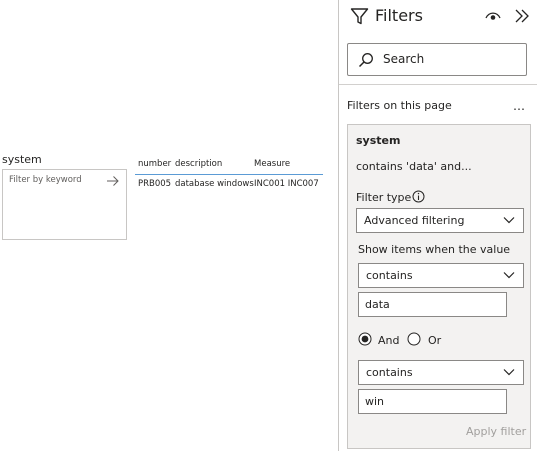 The height and width of the screenshot is (451, 537). Describe the element at coordinates (229, 174) in the screenshot. I see `table-header-divider` at that location.